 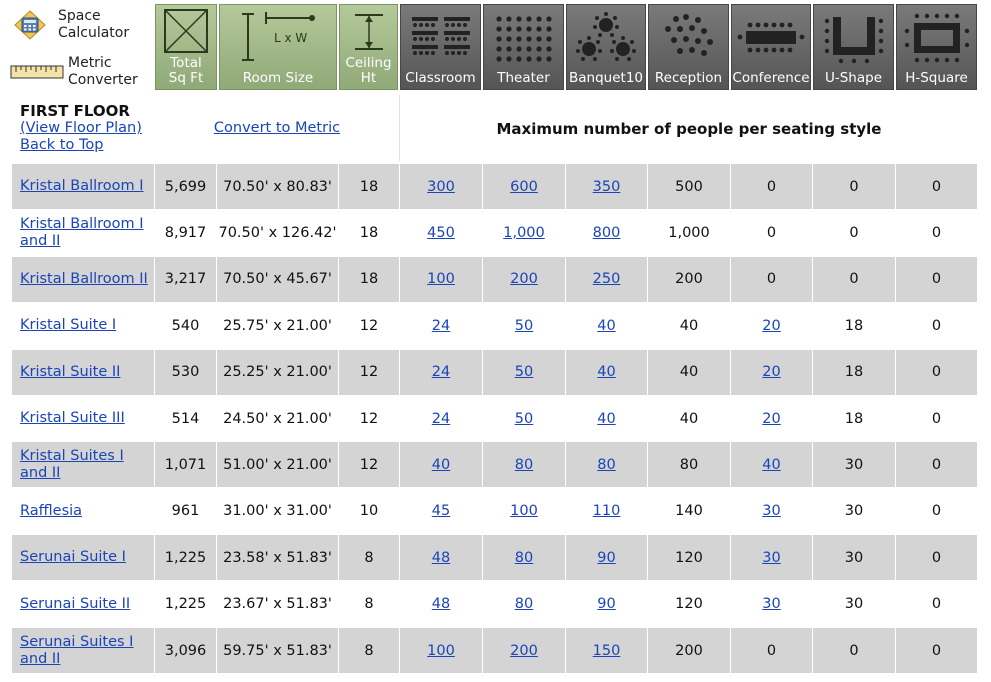 I want to click on header-classroom: Classroom, so click(x=440, y=47).